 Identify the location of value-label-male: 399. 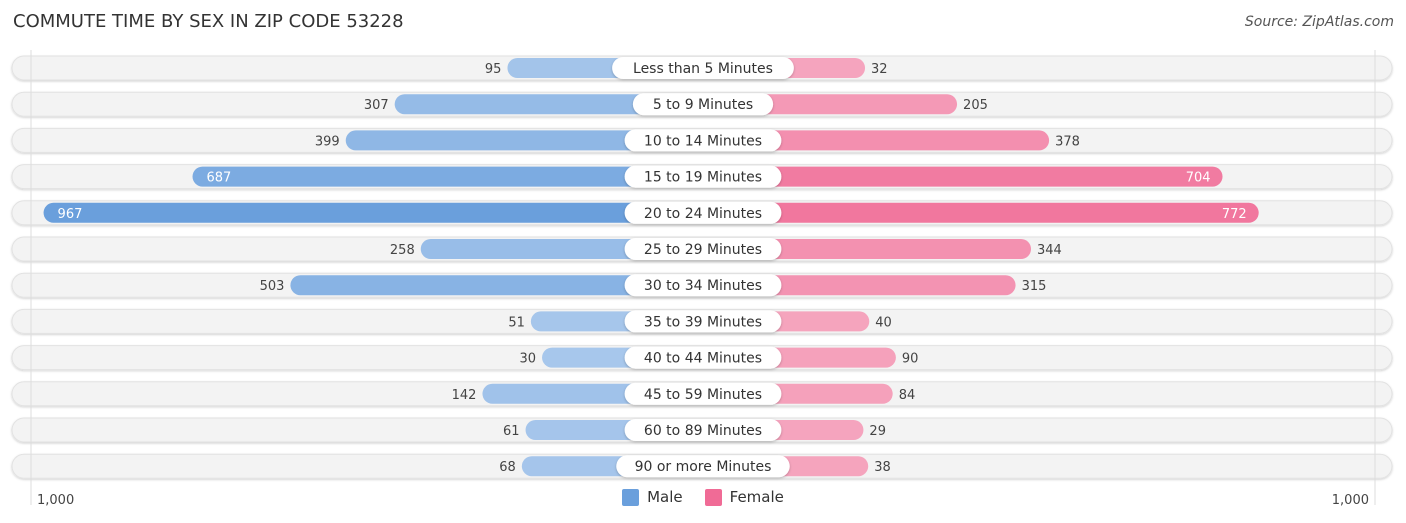
(327, 141).